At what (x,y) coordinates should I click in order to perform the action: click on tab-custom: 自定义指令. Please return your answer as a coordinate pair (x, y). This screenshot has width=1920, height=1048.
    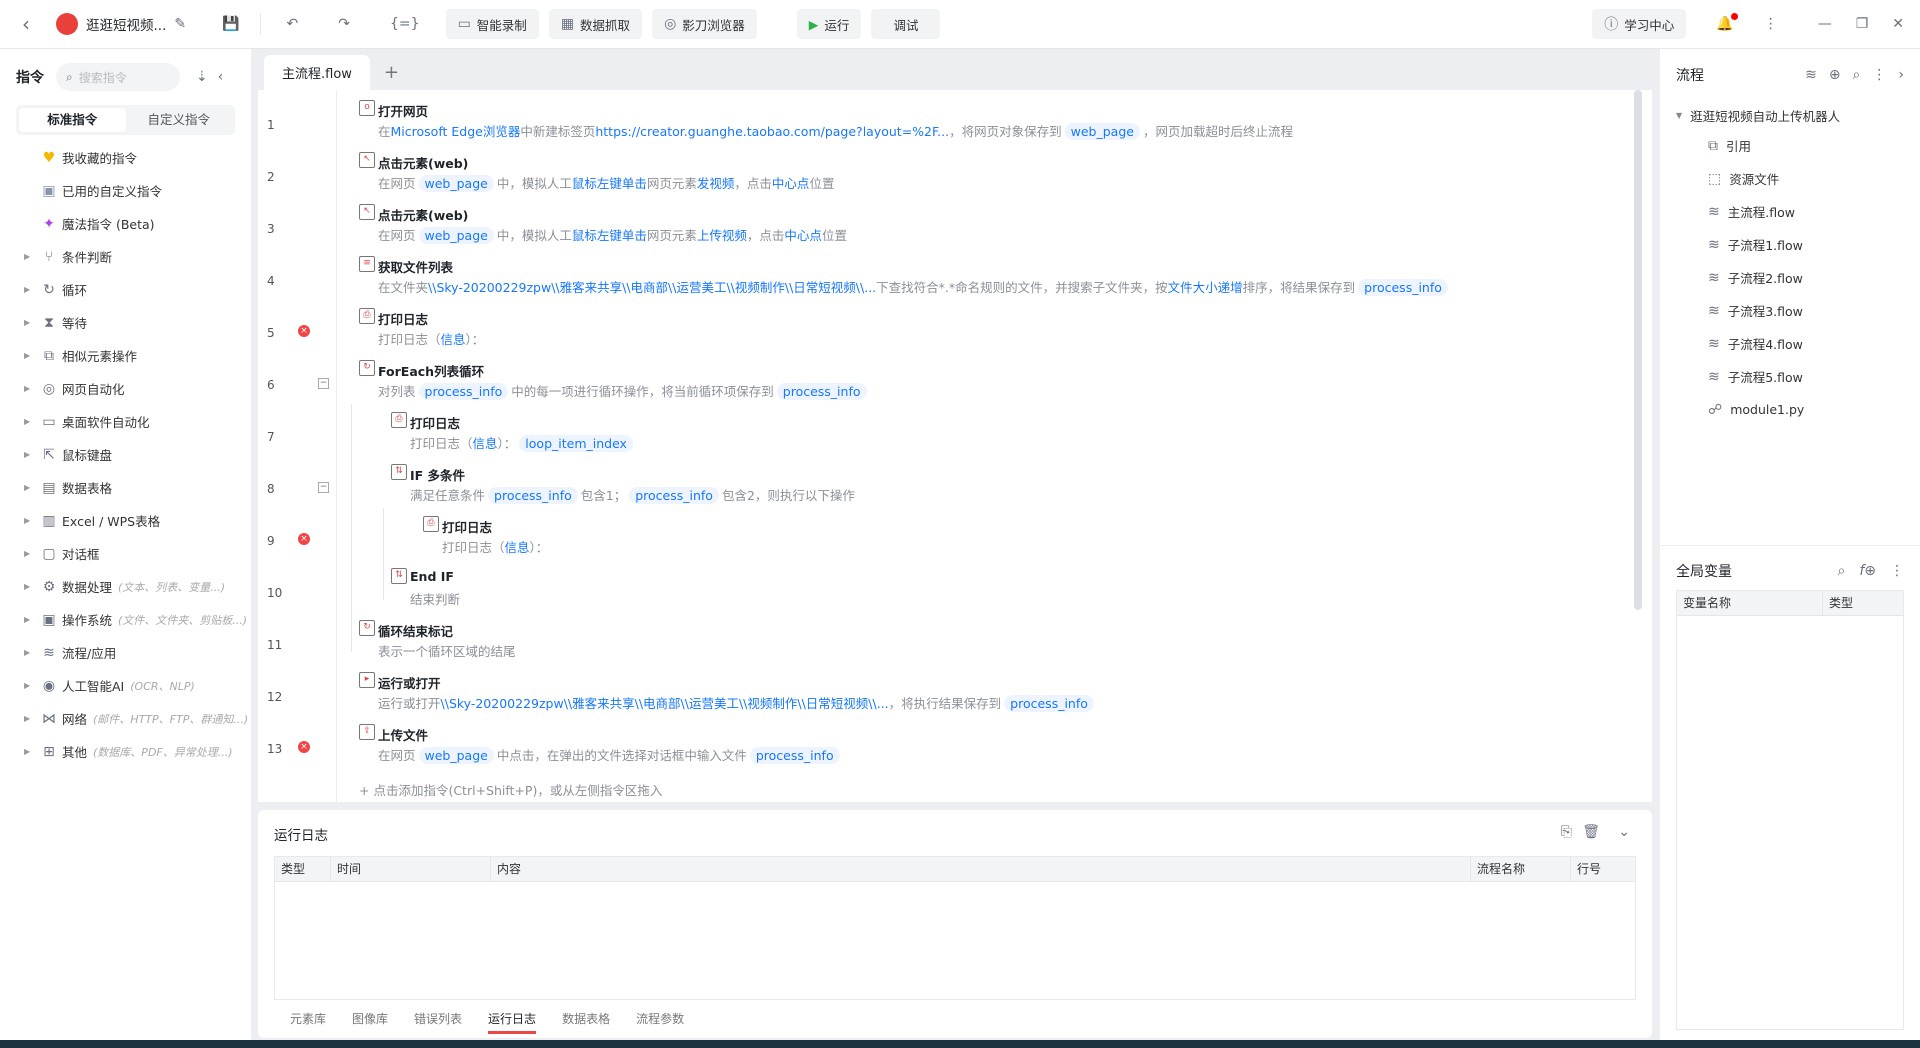
    Looking at the image, I should click on (179, 120).